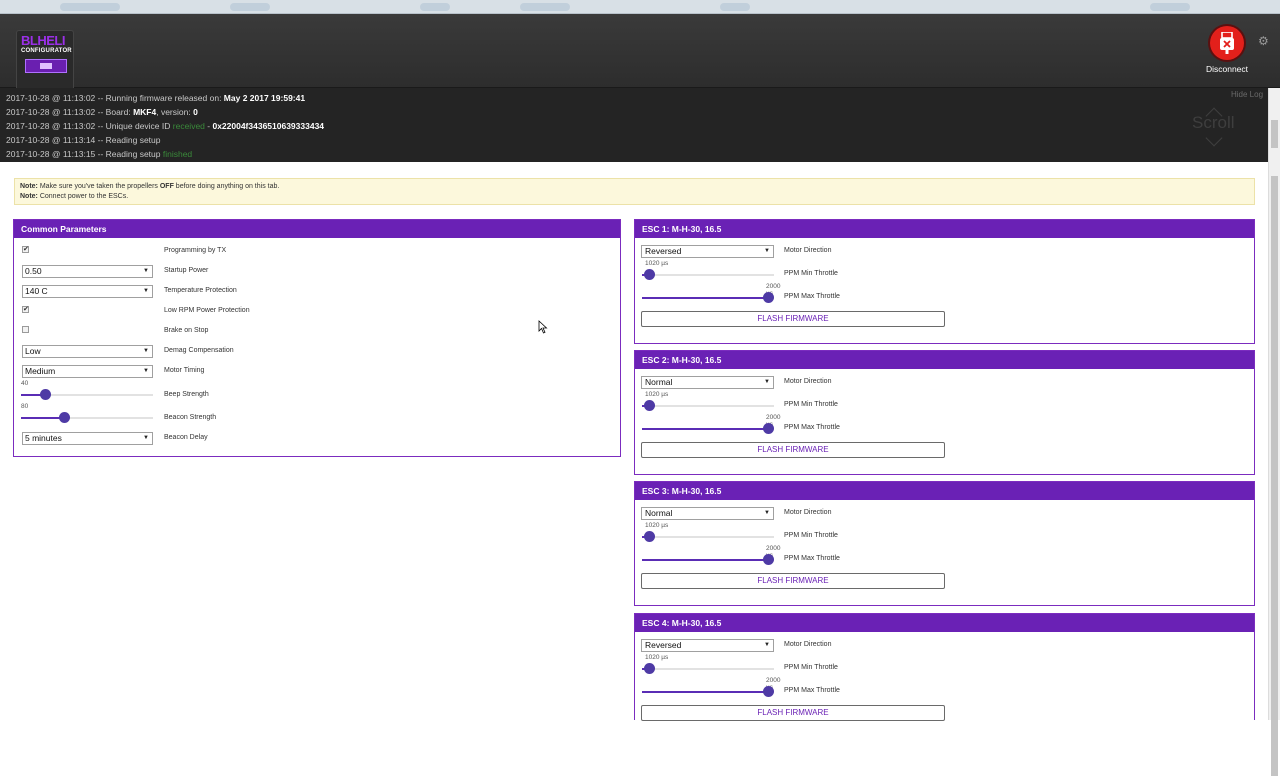 The height and width of the screenshot is (776, 1280). What do you see at coordinates (25, 383) in the screenshot?
I see `beep-strength-value: 40` at bounding box center [25, 383].